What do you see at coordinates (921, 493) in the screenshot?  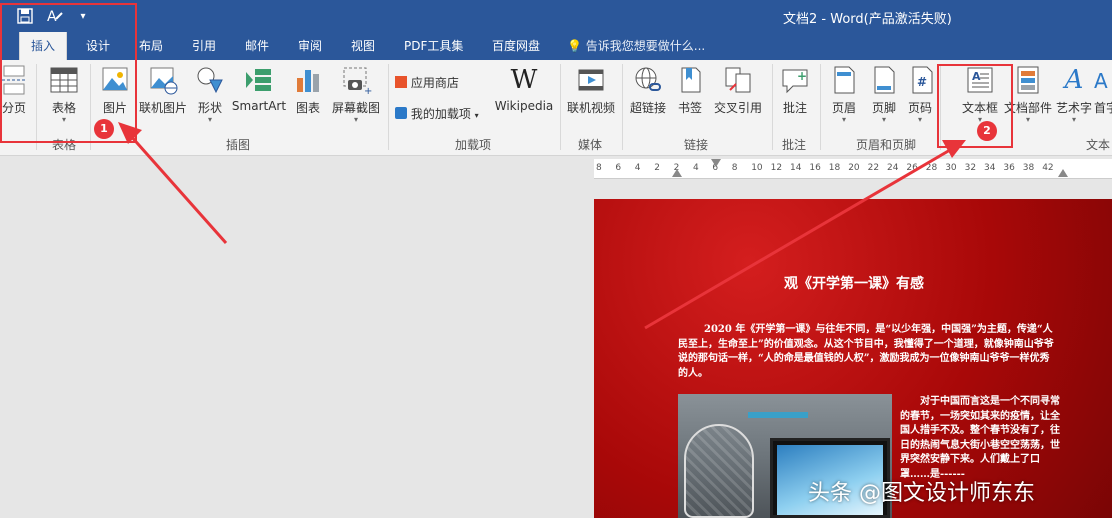 I see `watermark: 头条 @图文设计师东东` at bounding box center [921, 493].